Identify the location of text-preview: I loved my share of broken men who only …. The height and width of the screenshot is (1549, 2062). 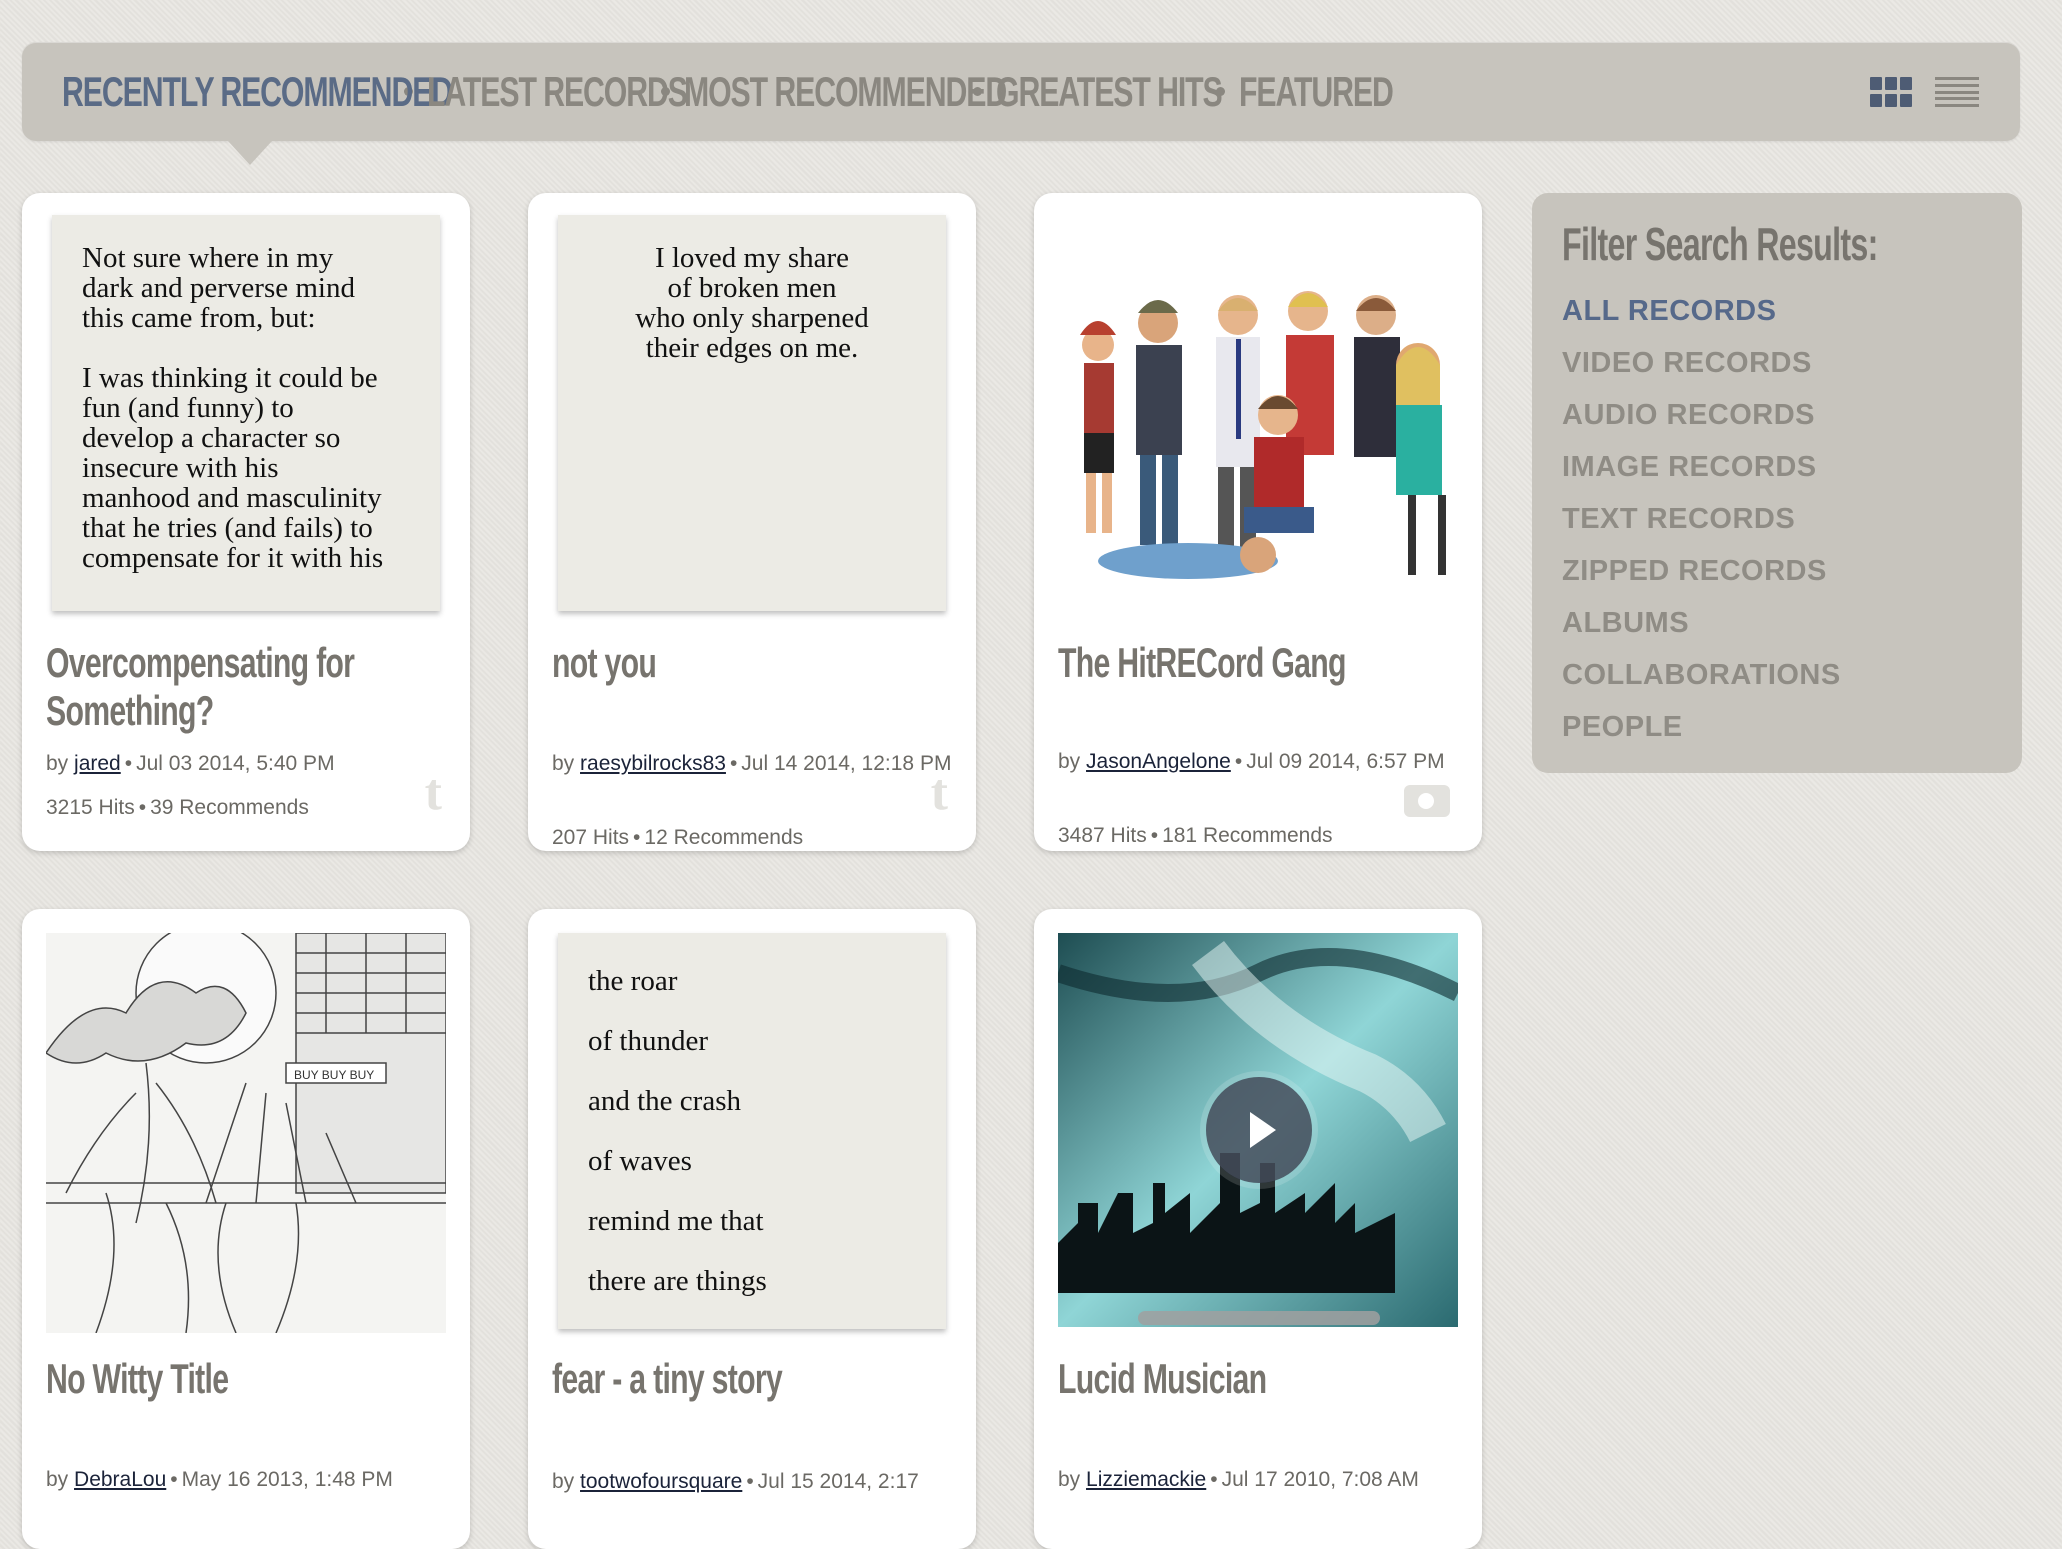
(752, 413).